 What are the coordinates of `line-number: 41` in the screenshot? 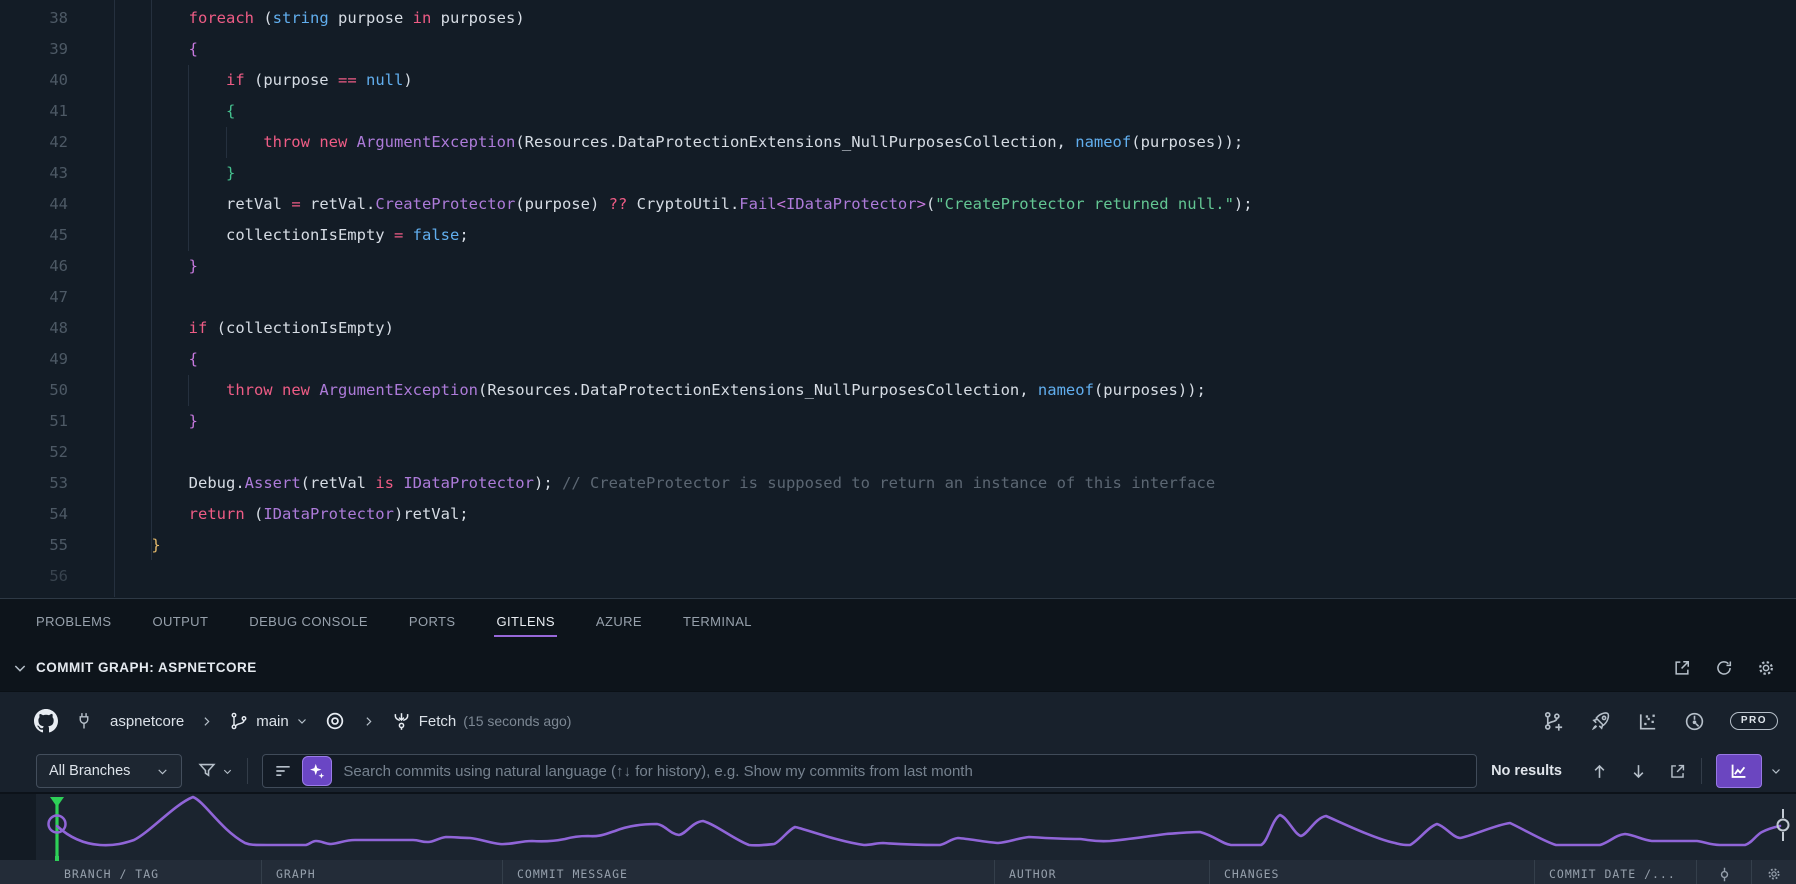 It's located at (58, 111).